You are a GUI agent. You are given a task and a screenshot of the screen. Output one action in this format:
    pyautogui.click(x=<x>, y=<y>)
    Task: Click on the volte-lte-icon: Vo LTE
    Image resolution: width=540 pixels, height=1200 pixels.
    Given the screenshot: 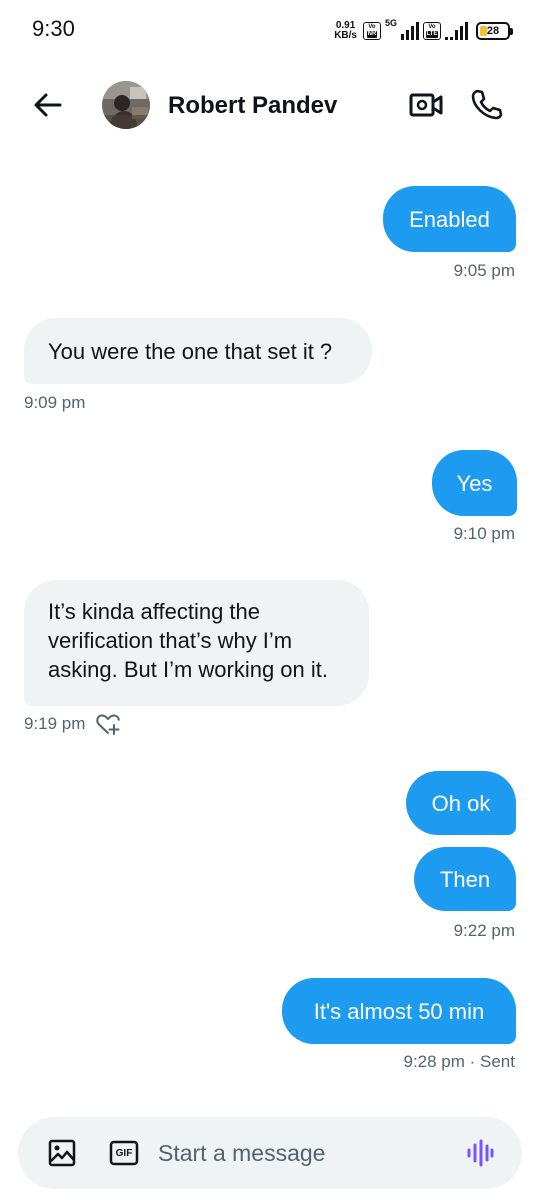 What is the action you would take?
    pyautogui.click(x=432, y=31)
    